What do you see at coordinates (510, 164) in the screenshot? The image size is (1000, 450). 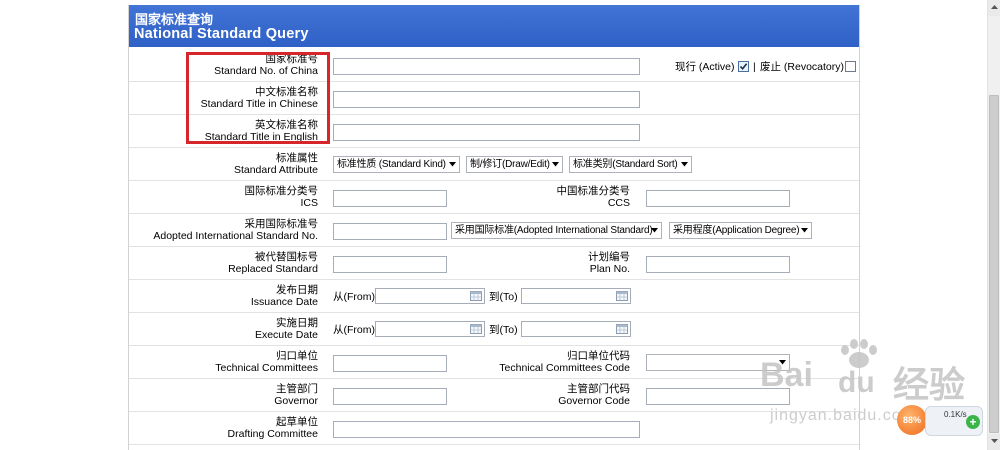 I see `draw-edit-select-value: 制/修订(Draw/Edit)` at bounding box center [510, 164].